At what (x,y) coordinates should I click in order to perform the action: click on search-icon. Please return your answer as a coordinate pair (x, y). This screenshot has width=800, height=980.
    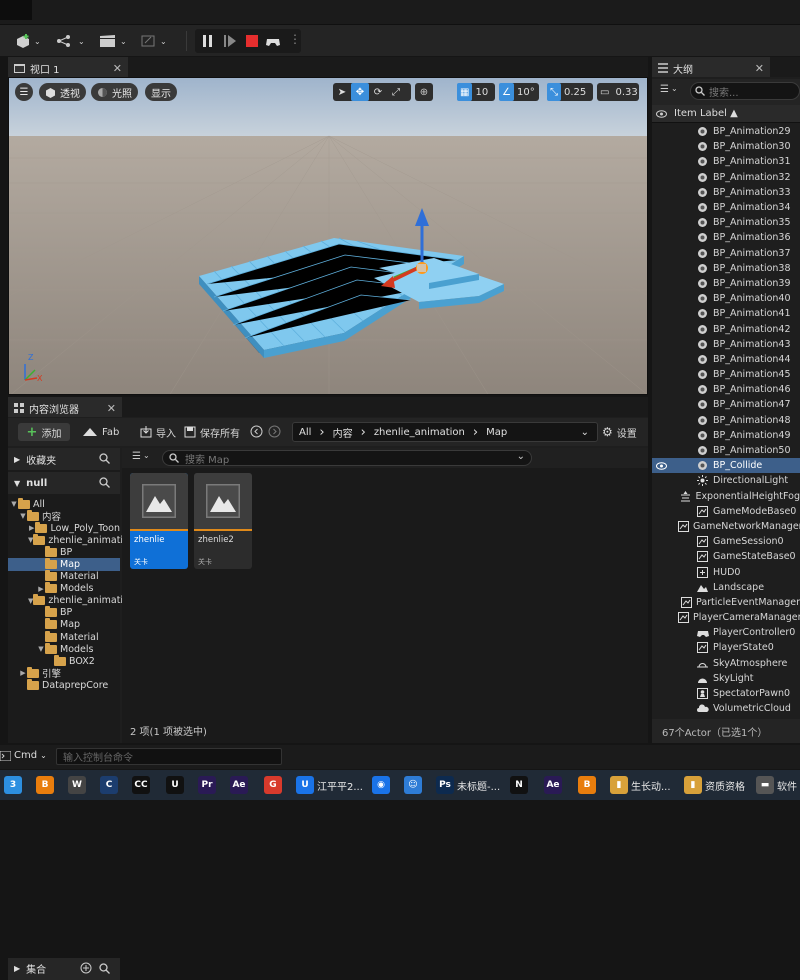
    Looking at the image, I should click on (104, 968).